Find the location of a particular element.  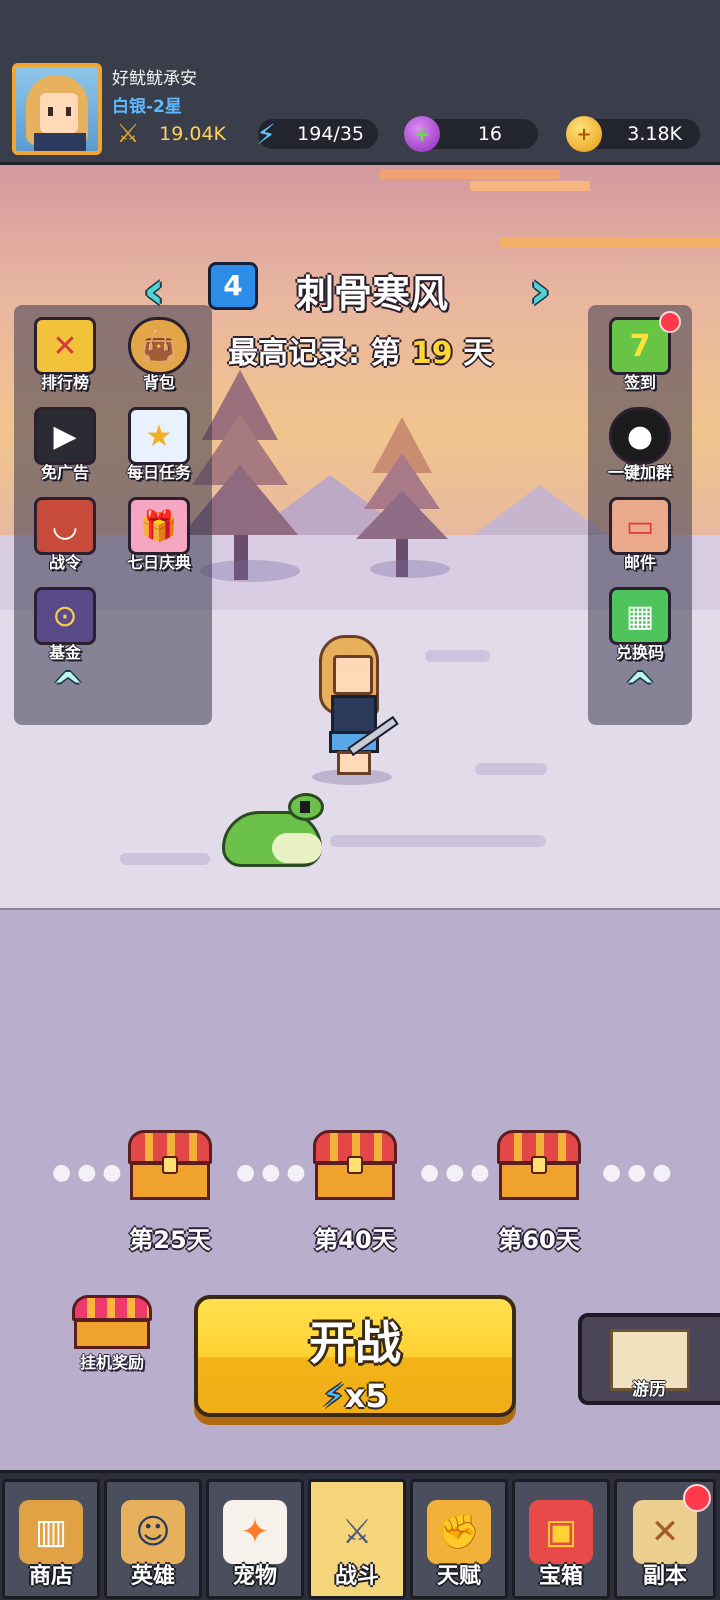

milestone-day-label: 第40天 is located at coordinates (355, 1240).